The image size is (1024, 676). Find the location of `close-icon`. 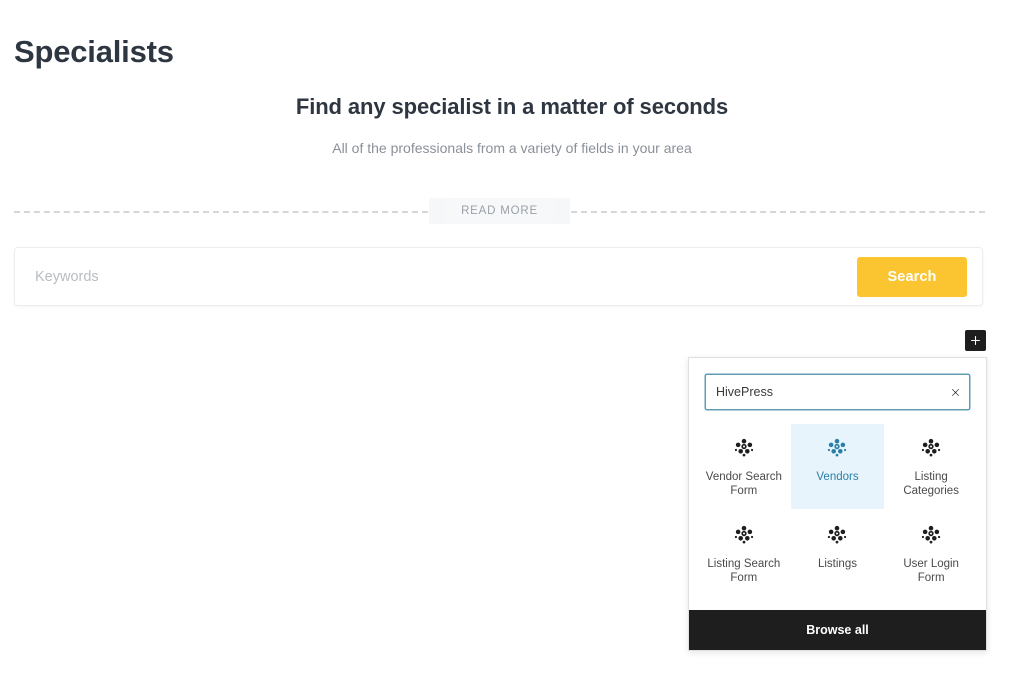

close-icon is located at coordinates (955, 392).